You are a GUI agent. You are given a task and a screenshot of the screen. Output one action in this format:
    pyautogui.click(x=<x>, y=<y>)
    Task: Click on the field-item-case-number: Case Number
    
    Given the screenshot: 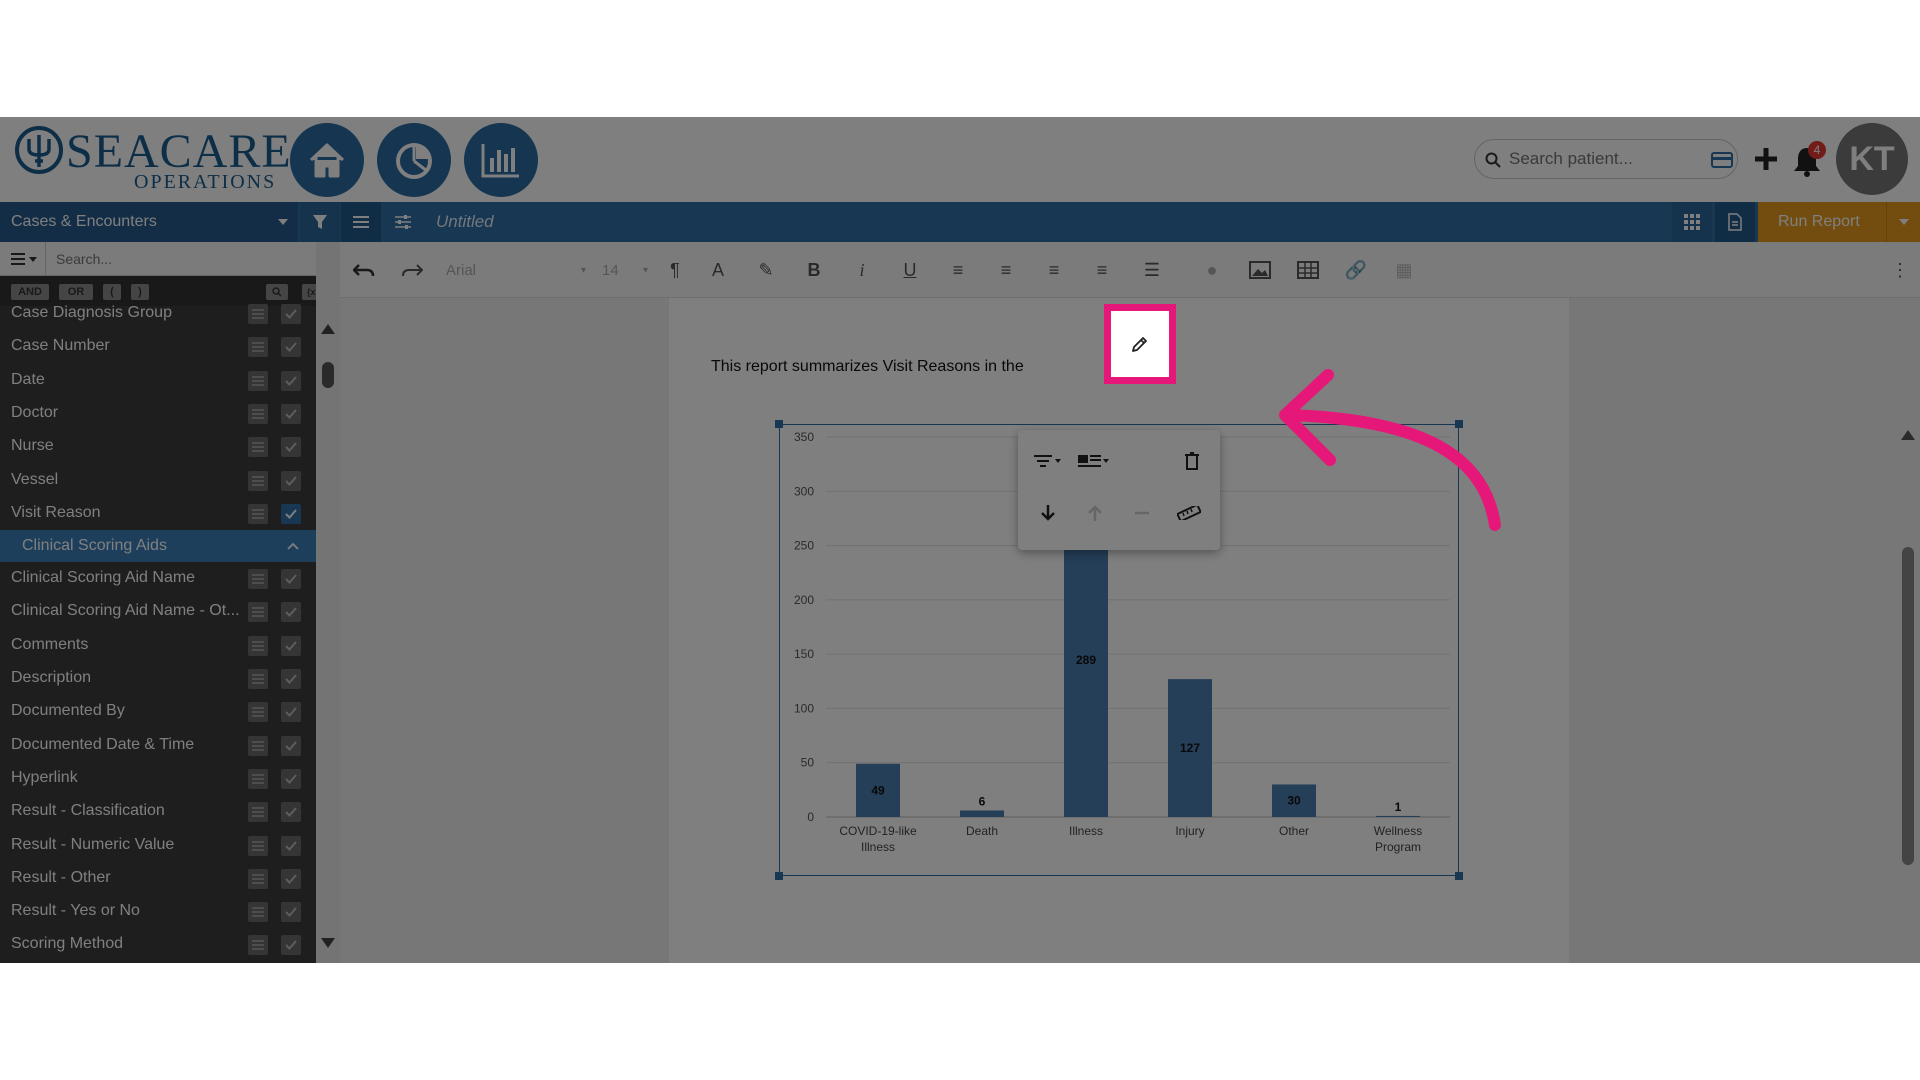 What is the action you would take?
    pyautogui.click(x=158, y=347)
    